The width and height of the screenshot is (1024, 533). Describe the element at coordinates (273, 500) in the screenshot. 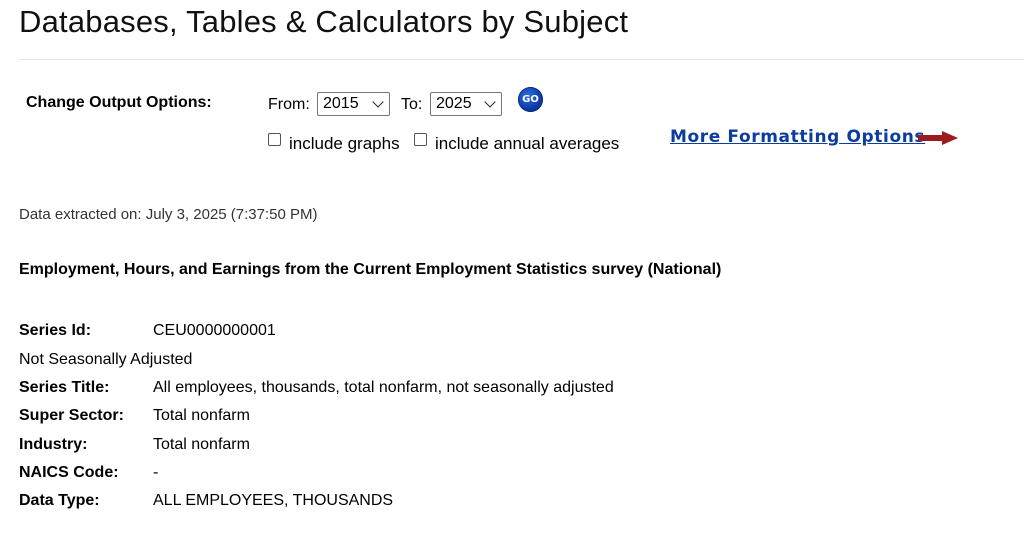

I see `data-type-value: ALL EMPLOYEES, THOUSANDS` at that location.